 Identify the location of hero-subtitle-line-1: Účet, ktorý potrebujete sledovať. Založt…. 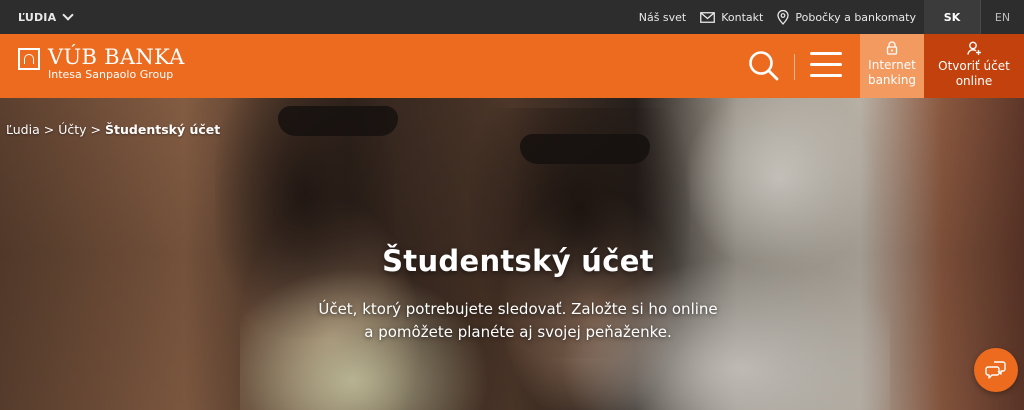
(518, 309).